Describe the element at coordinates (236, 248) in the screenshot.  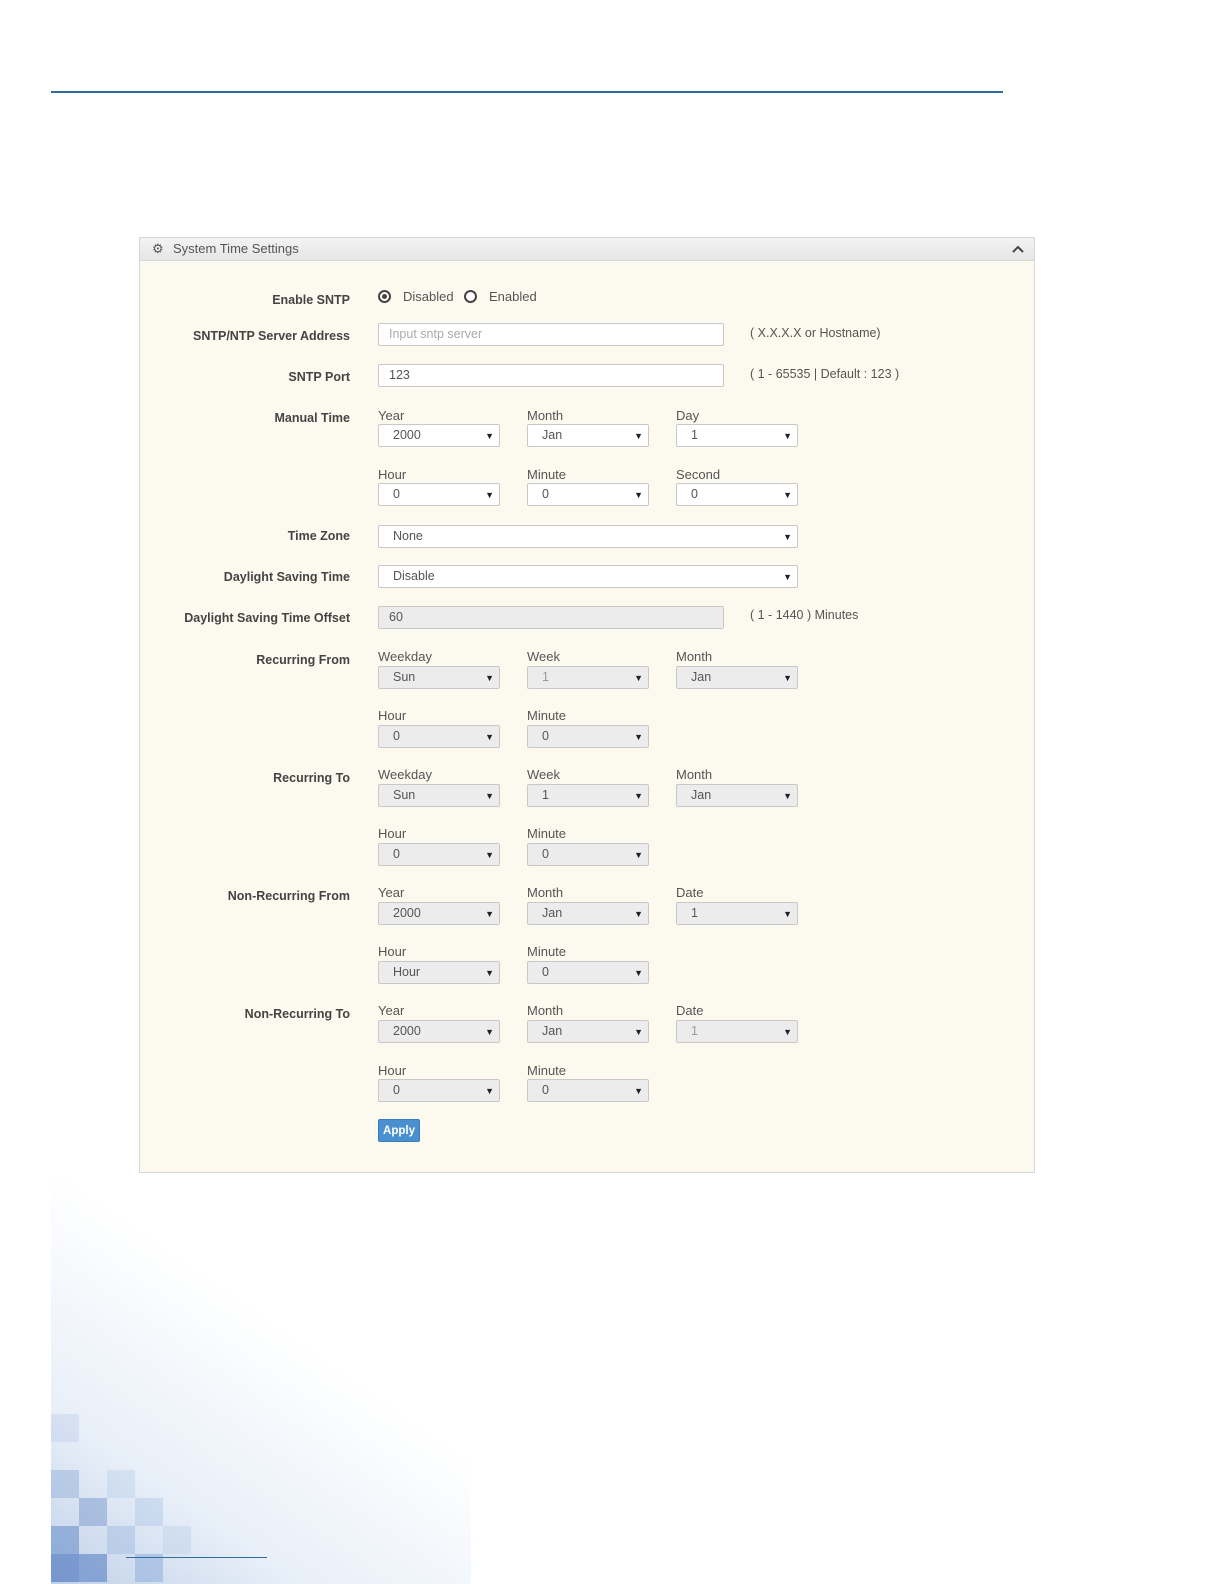
I see `panel-title: System Time Settings` at that location.